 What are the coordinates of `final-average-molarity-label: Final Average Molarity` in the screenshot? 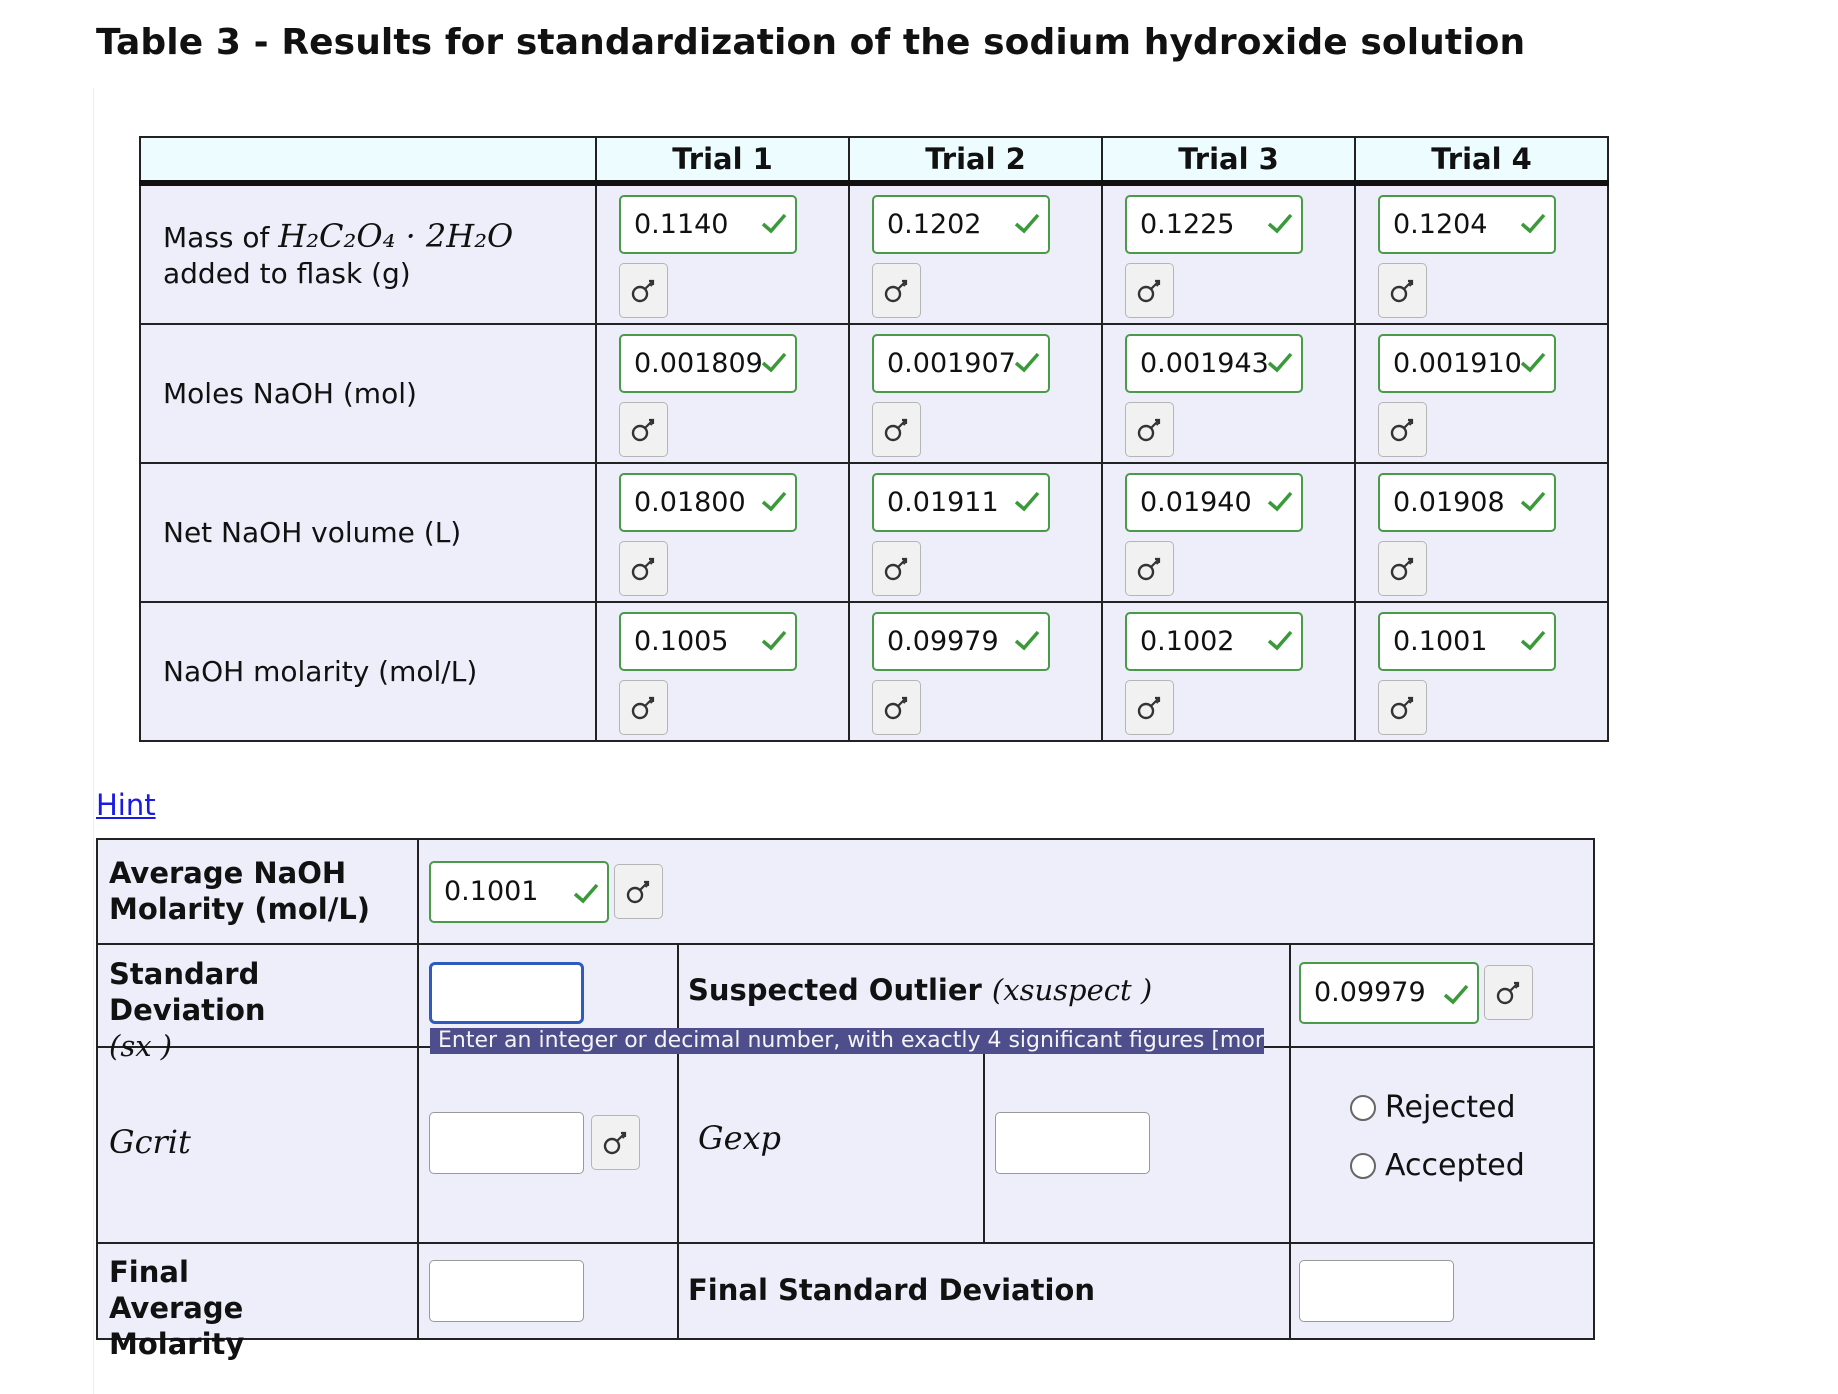 It's located at (177, 1308).